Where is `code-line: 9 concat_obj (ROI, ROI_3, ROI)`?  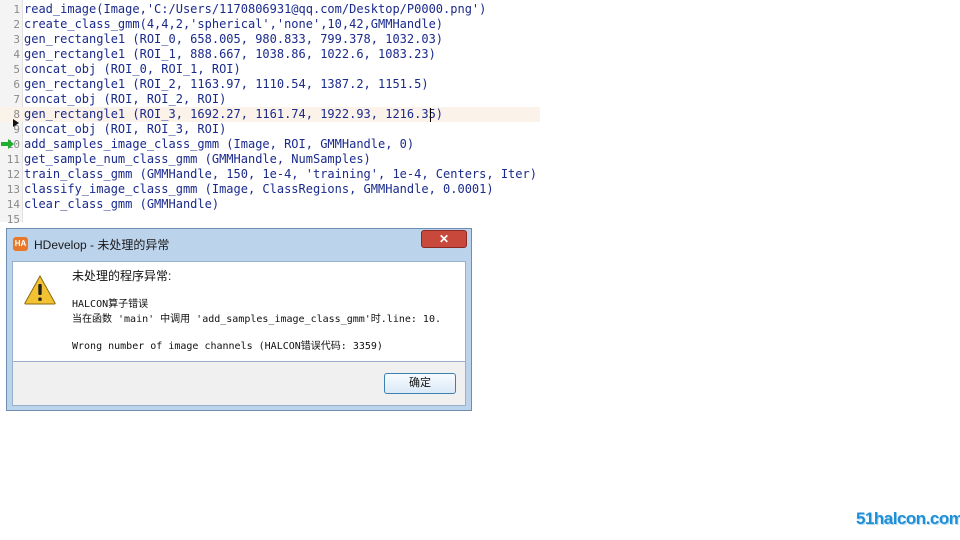 code-line: 9 concat_obj (ROI, ROI_3, ROI) is located at coordinates (270, 129).